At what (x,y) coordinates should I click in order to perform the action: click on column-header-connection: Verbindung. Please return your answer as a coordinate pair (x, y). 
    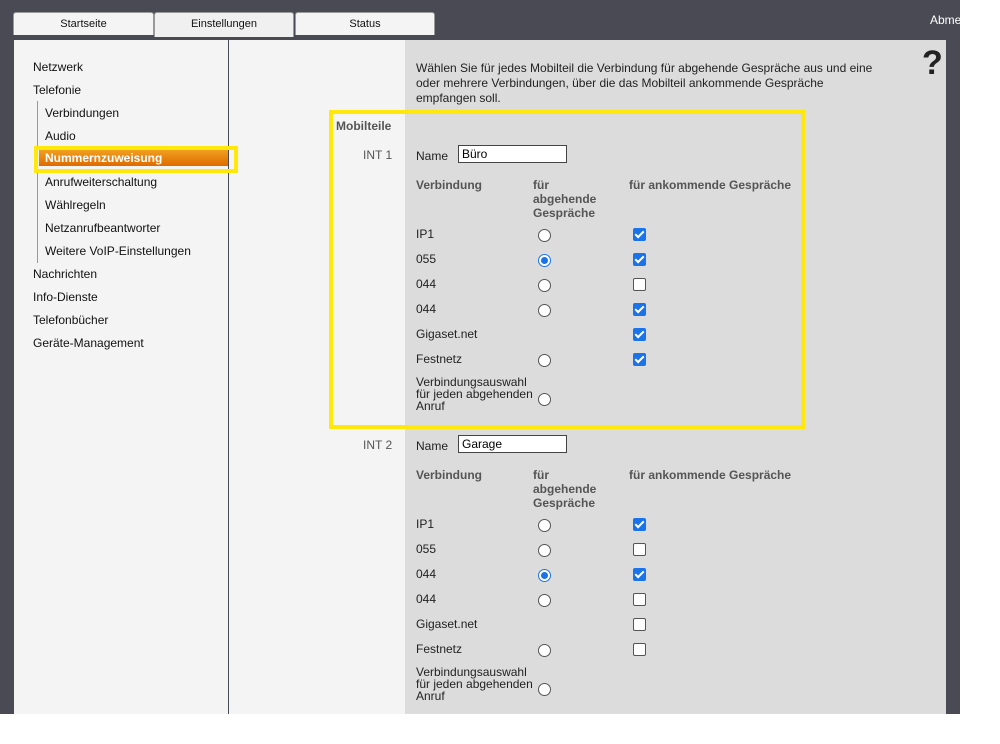
    Looking at the image, I should click on (449, 475).